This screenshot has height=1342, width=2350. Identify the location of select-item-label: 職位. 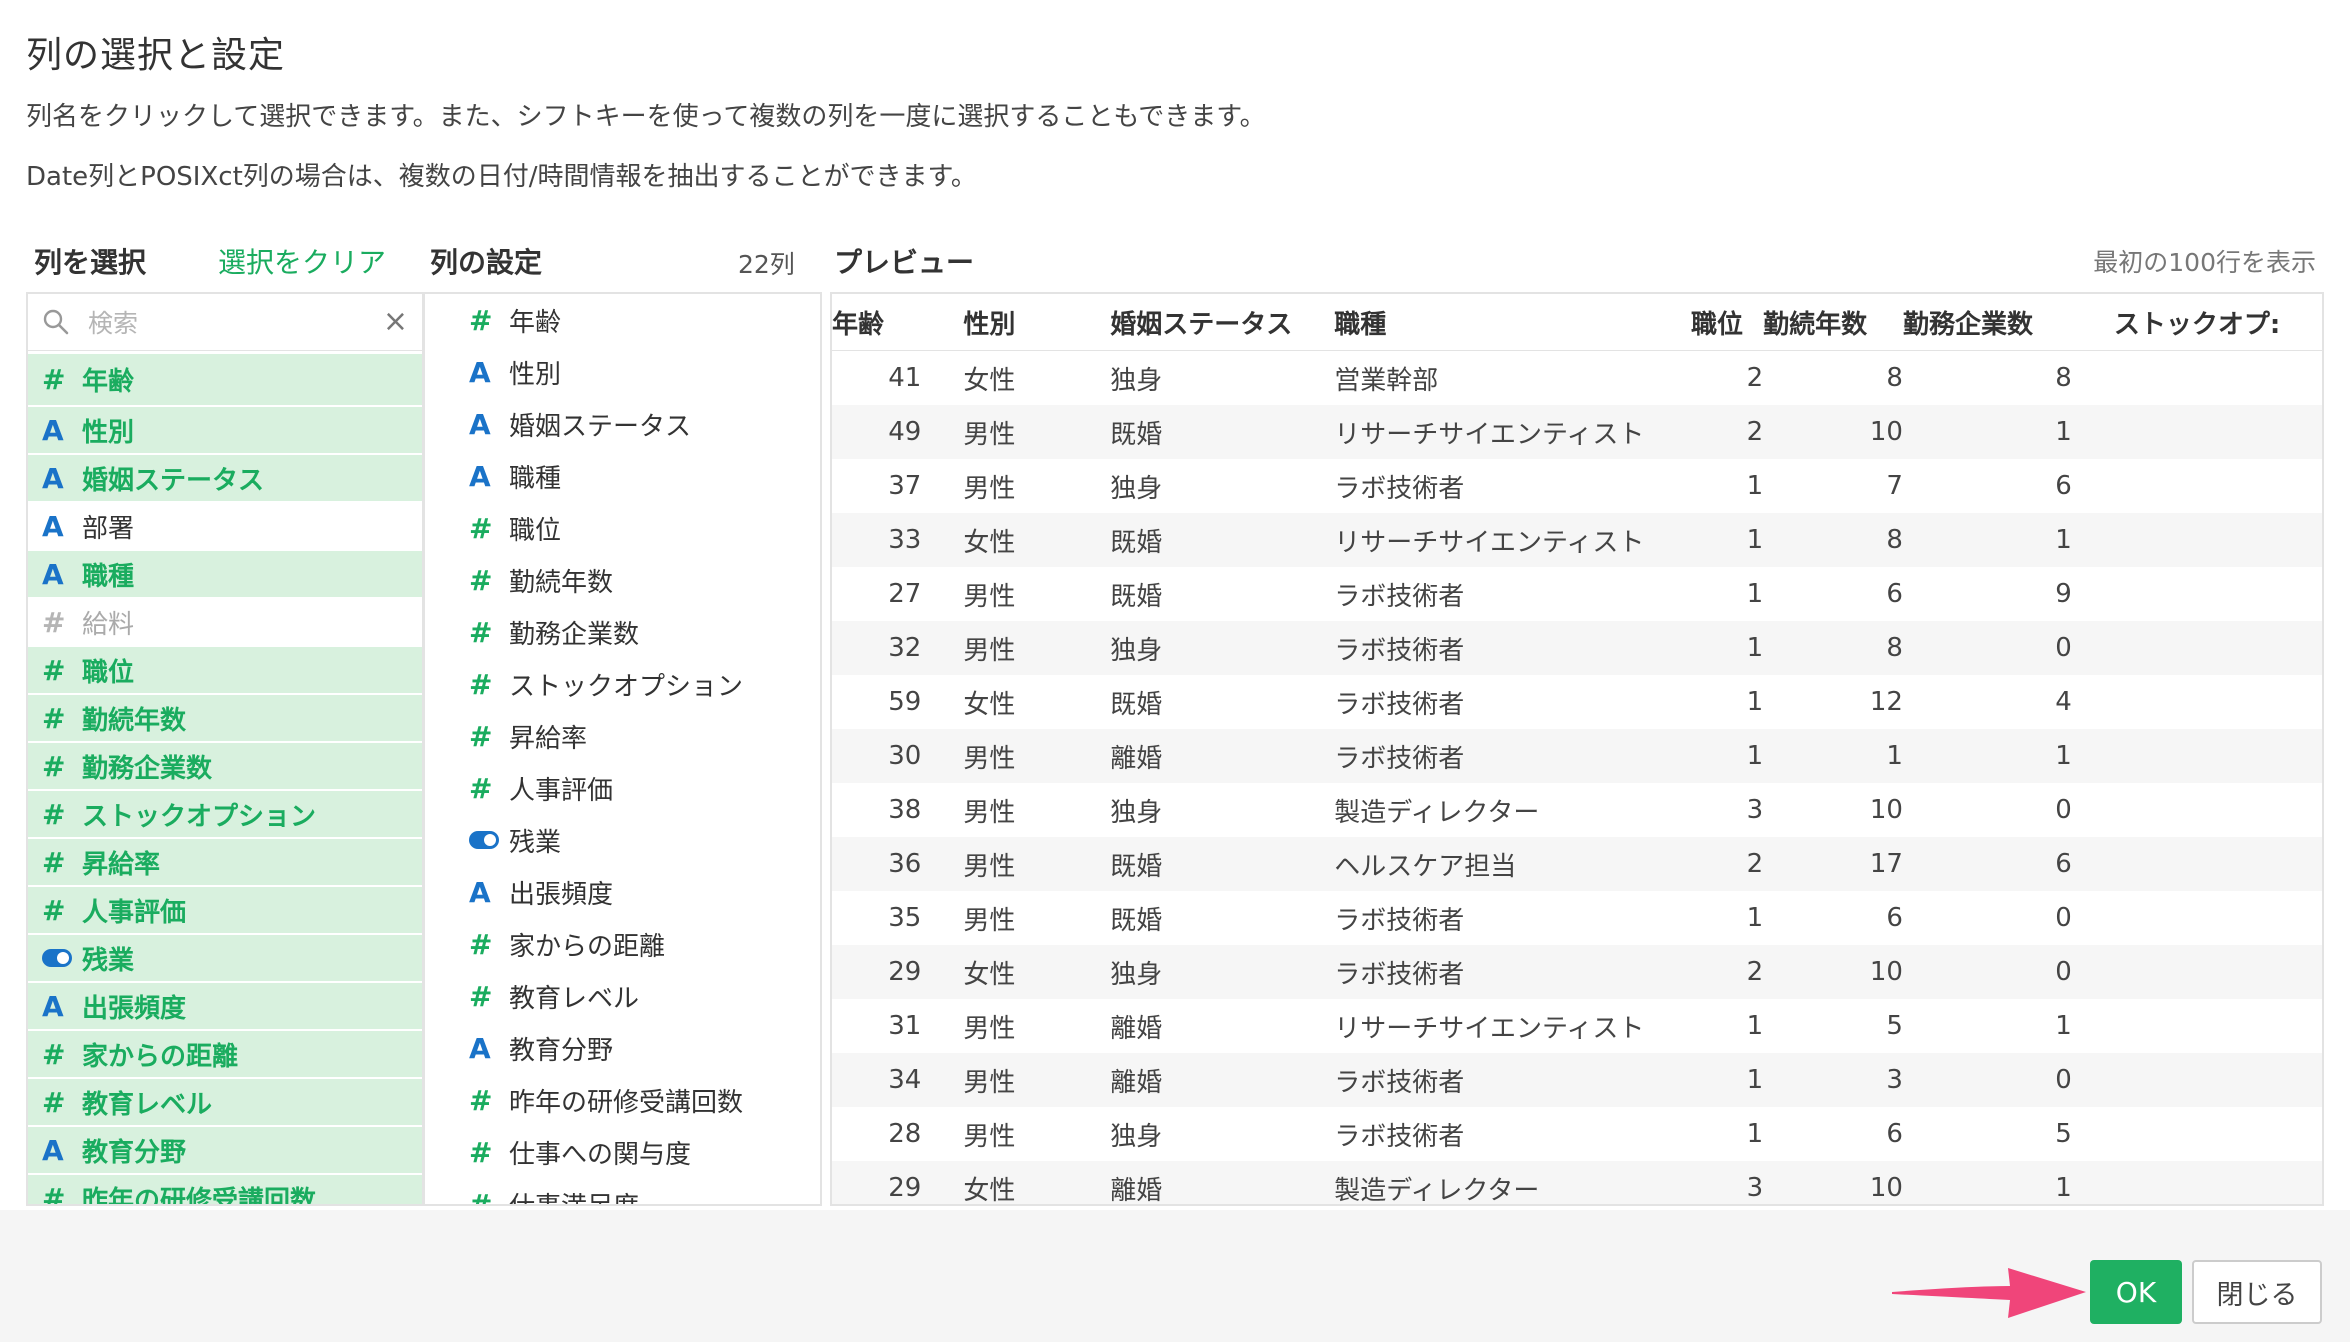
(108, 672).